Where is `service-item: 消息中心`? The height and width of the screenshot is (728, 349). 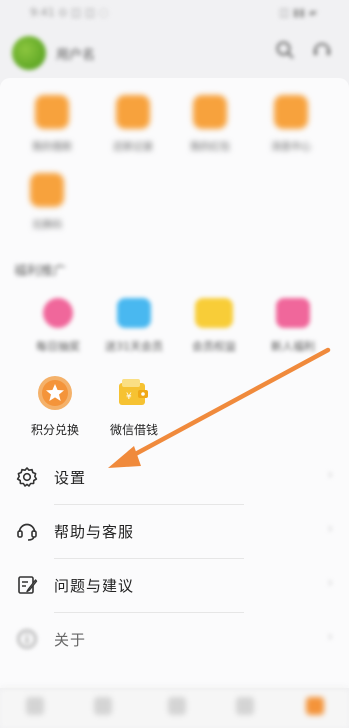
service-item: 消息中心 is located at coordinates (291, 124).